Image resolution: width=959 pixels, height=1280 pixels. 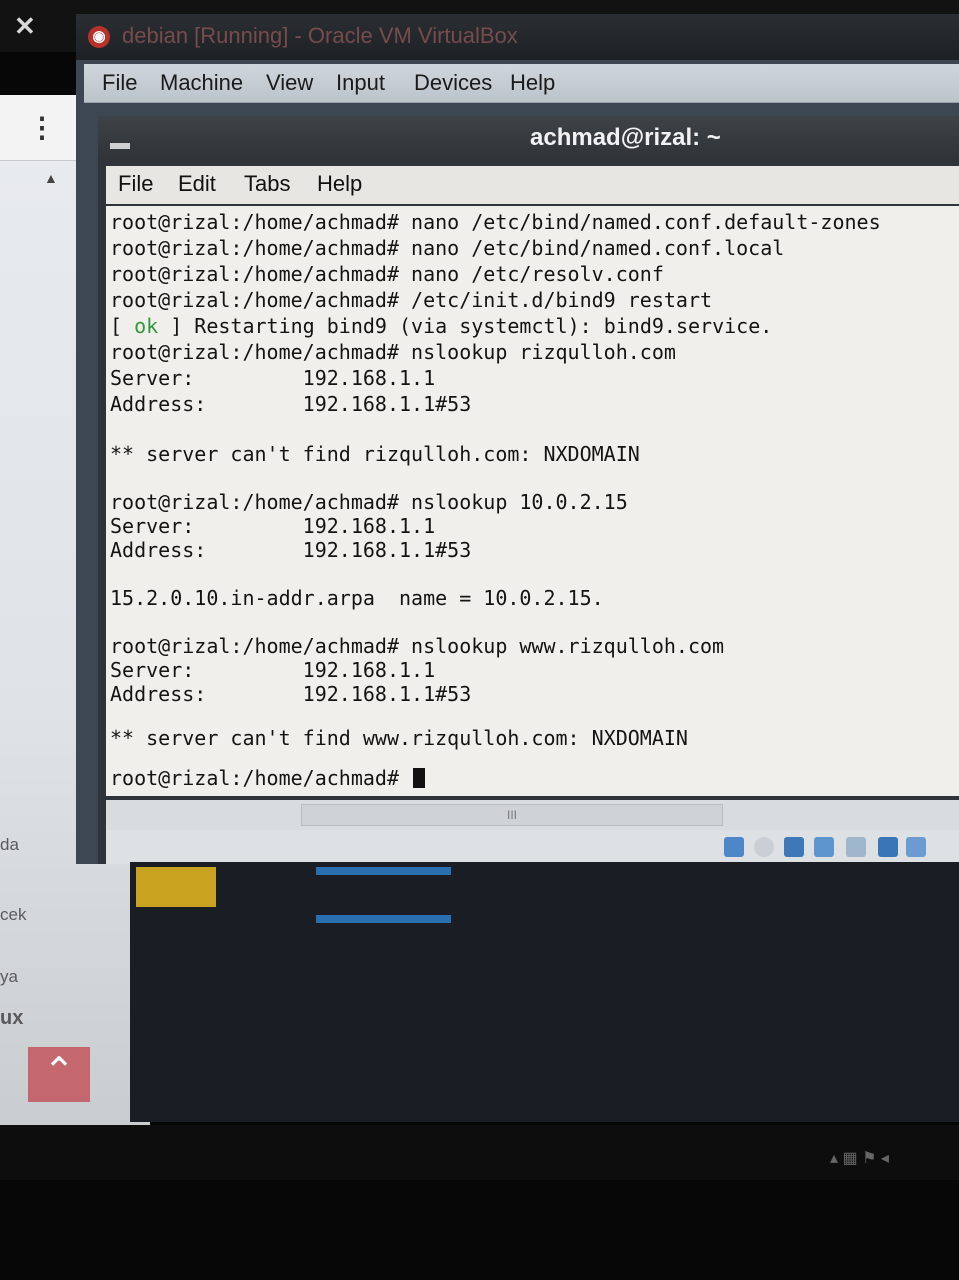 I want to click on optical-drive-icon, so click(x=764, y=847).